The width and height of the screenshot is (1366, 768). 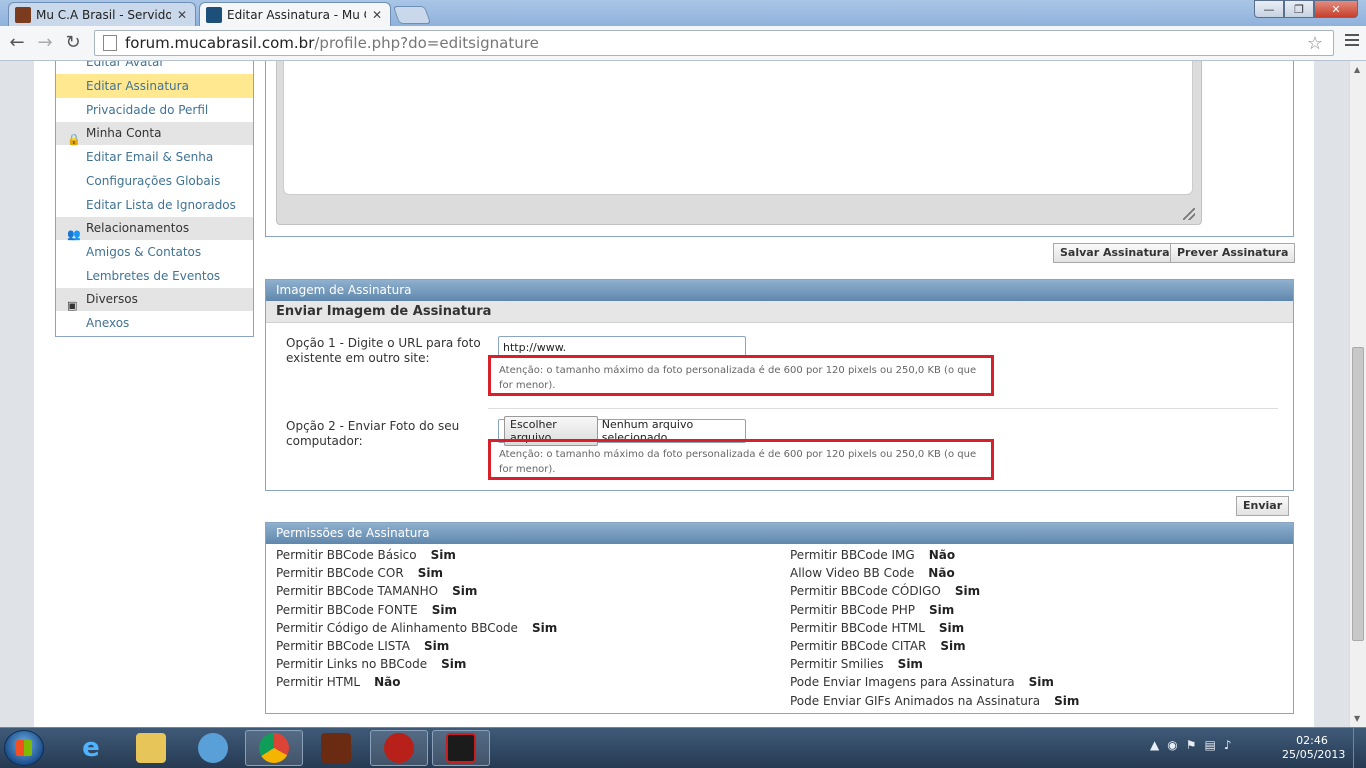 I want to click on signature-textarea, so click(x=738, y=128).